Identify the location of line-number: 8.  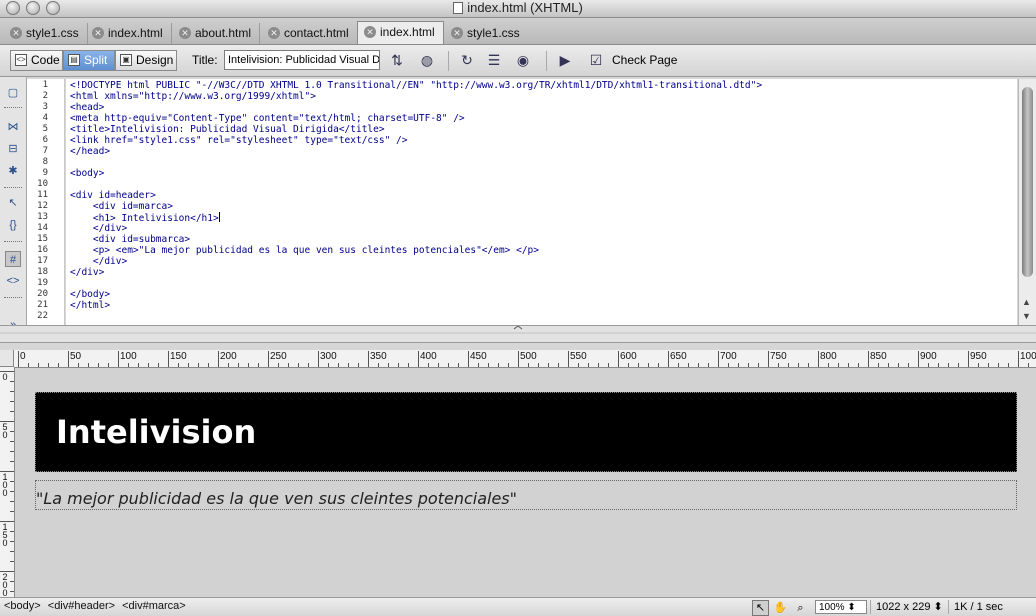
(45, 162).